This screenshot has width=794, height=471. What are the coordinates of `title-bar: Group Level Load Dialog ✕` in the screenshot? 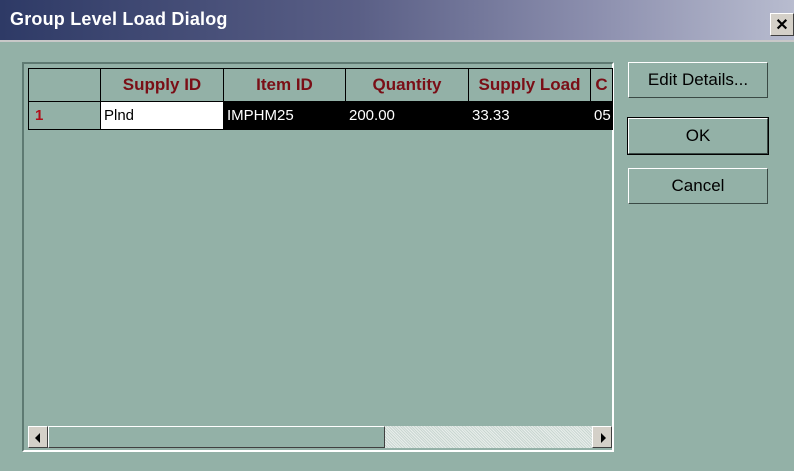 It's located at (397, 21).